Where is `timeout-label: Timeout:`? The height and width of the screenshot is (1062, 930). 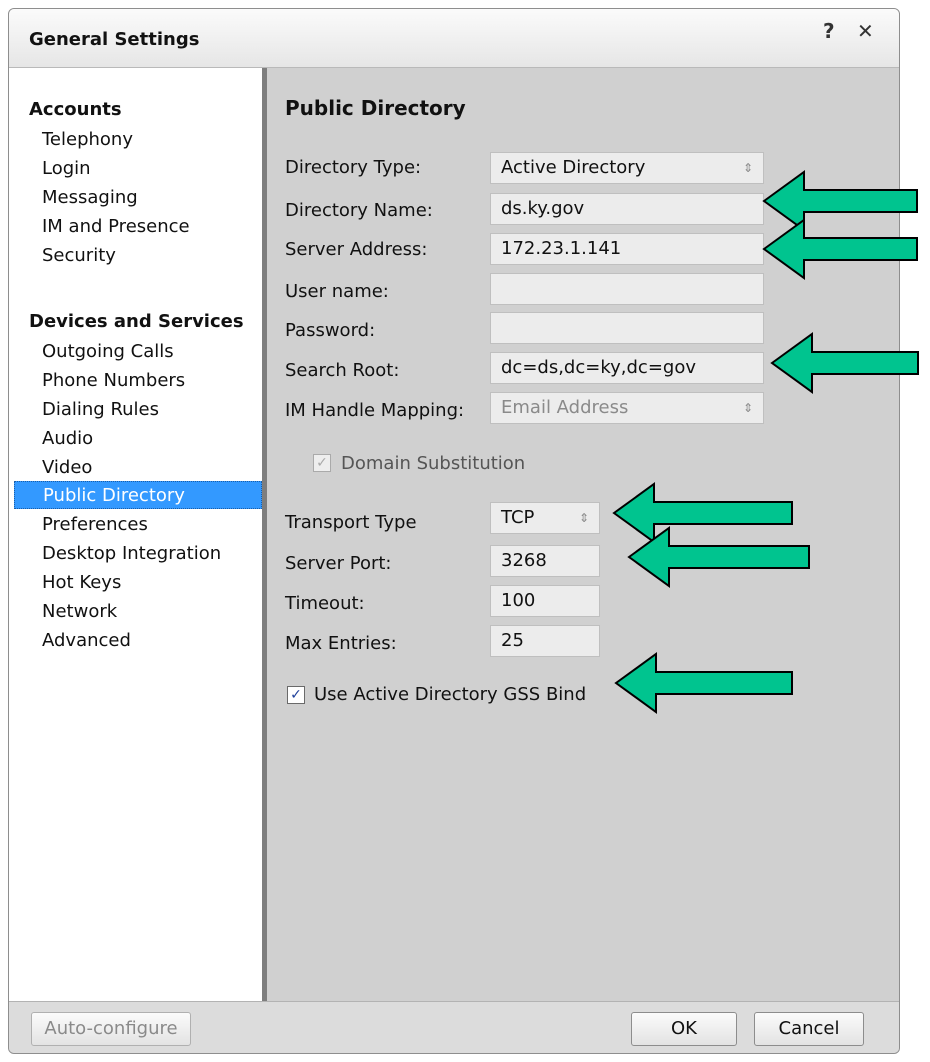 timeout-label: Timeout: is located at coordinates (325, 603).